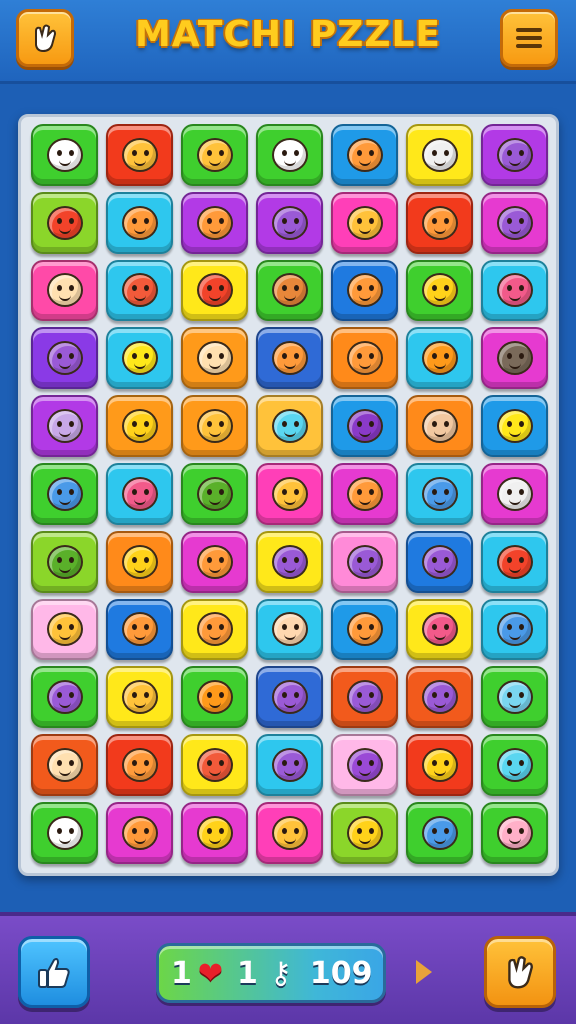  I want to click on brush-icon, so click(514, 290).